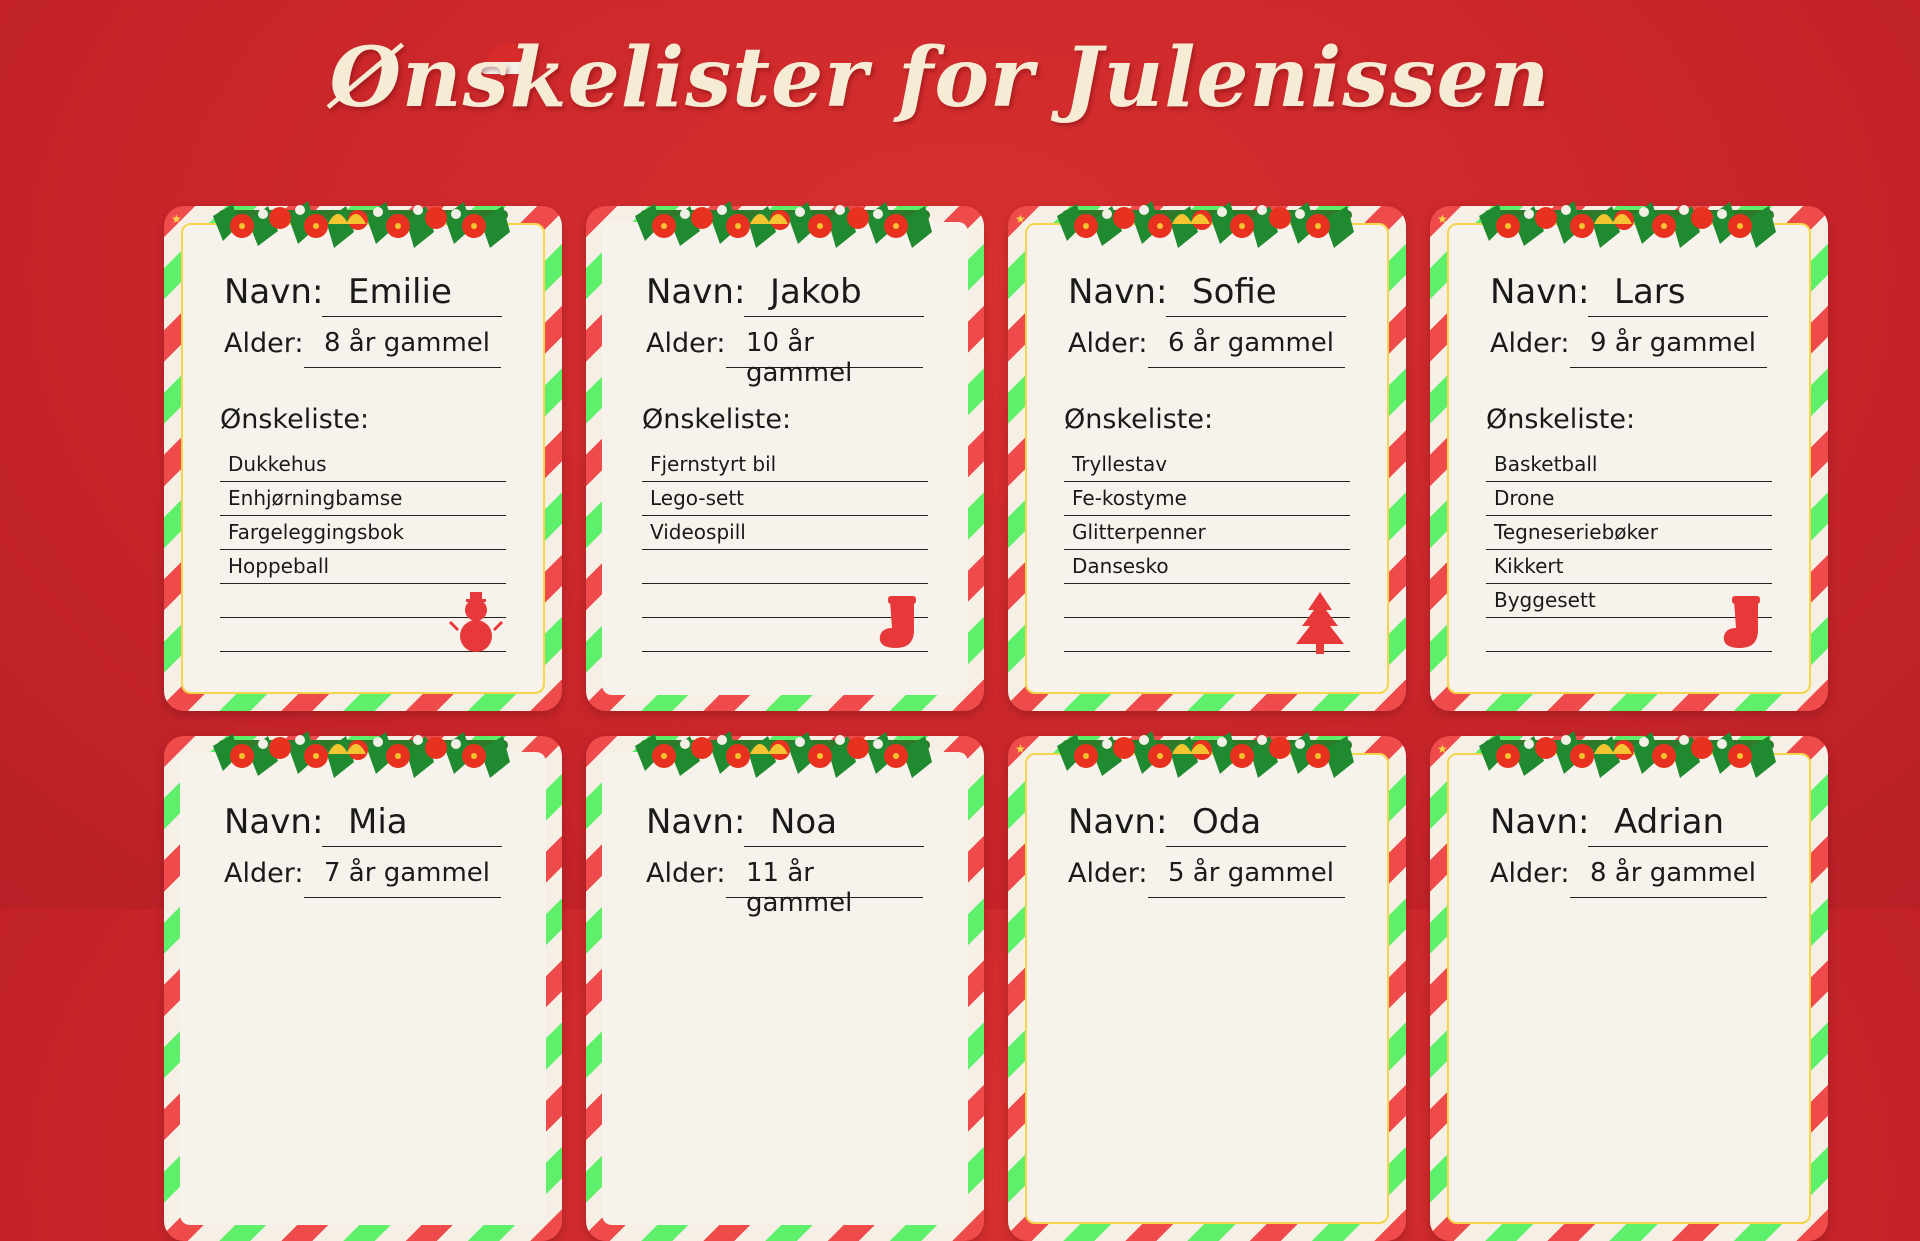  I want to click on age-field: 11 år gammel, so click(824, 888).